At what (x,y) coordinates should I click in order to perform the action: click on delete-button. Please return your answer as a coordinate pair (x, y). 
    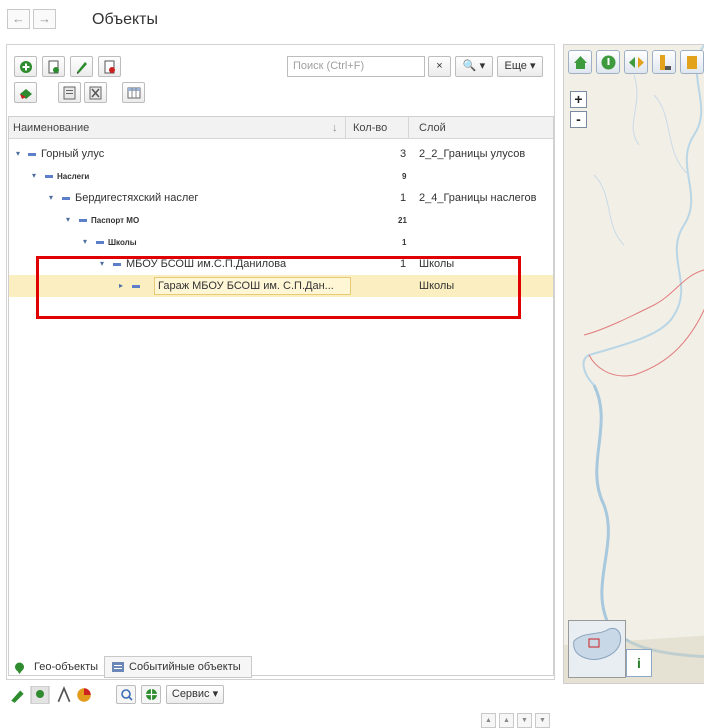
    Looking at the image, I should click on (109, 66).